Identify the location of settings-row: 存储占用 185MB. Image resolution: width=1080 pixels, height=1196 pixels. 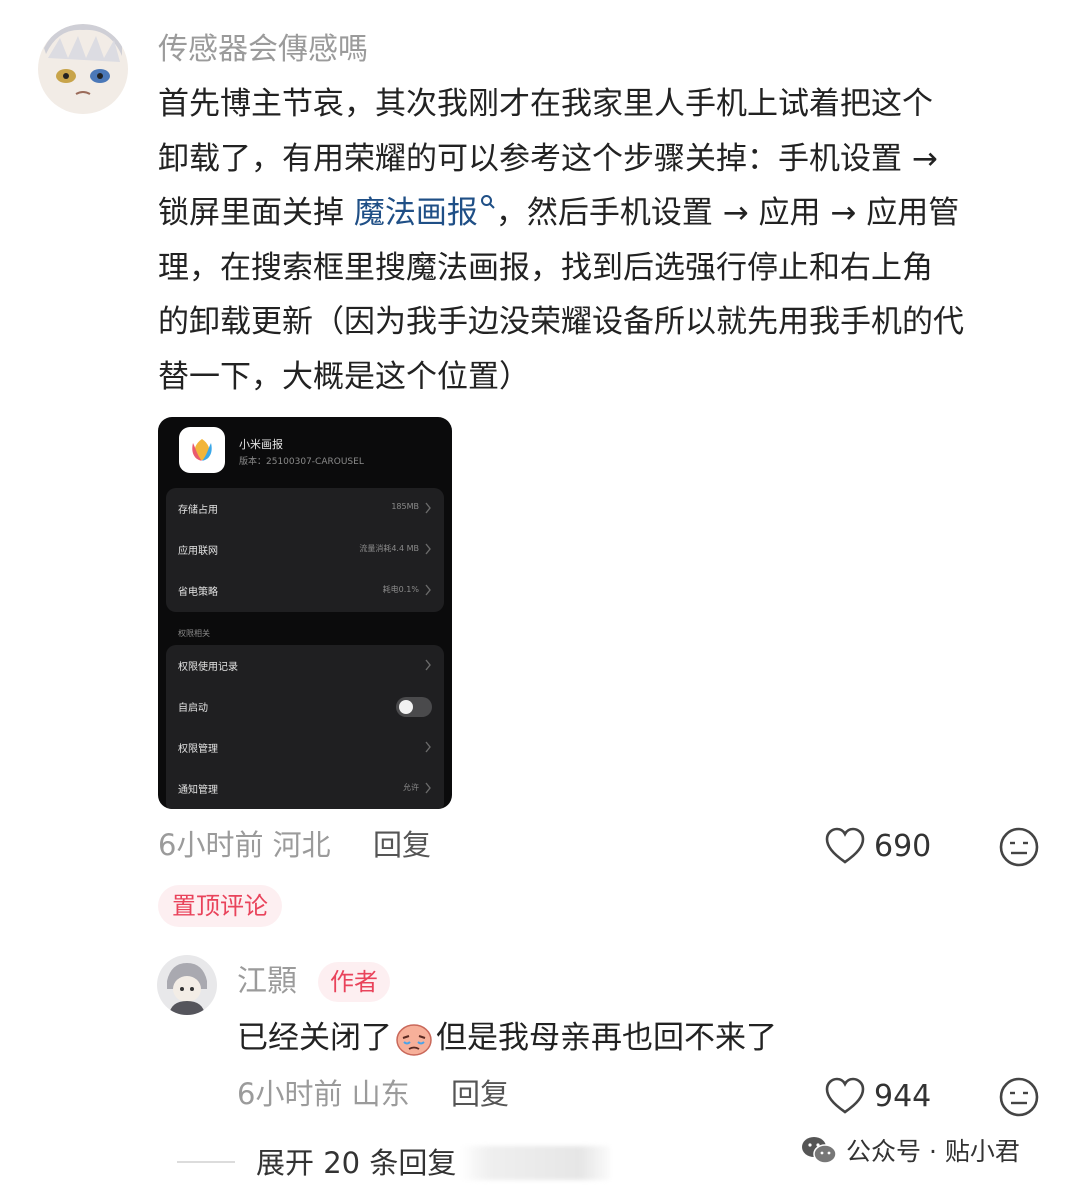
(305, 508).